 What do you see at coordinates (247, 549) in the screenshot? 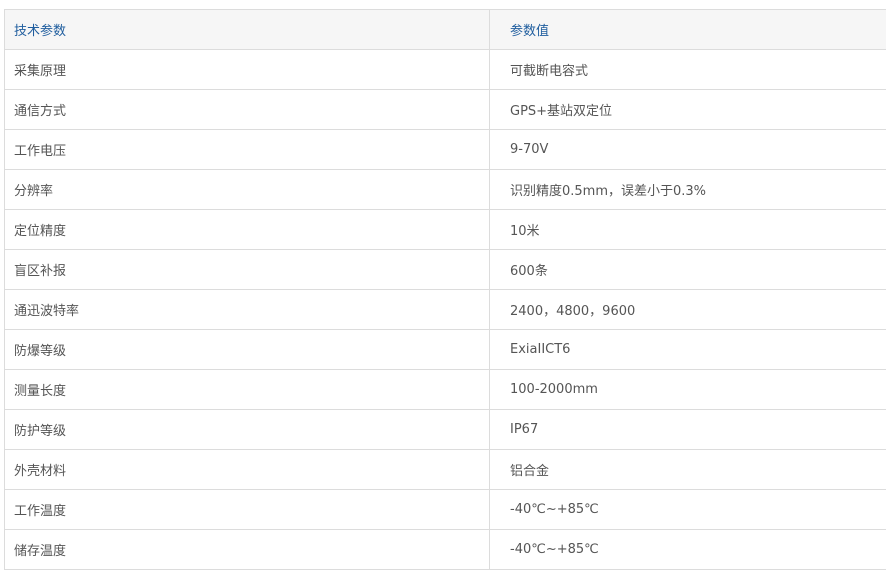
I see `param-name-cell: 储存温度` at bounding box center [247, 549].